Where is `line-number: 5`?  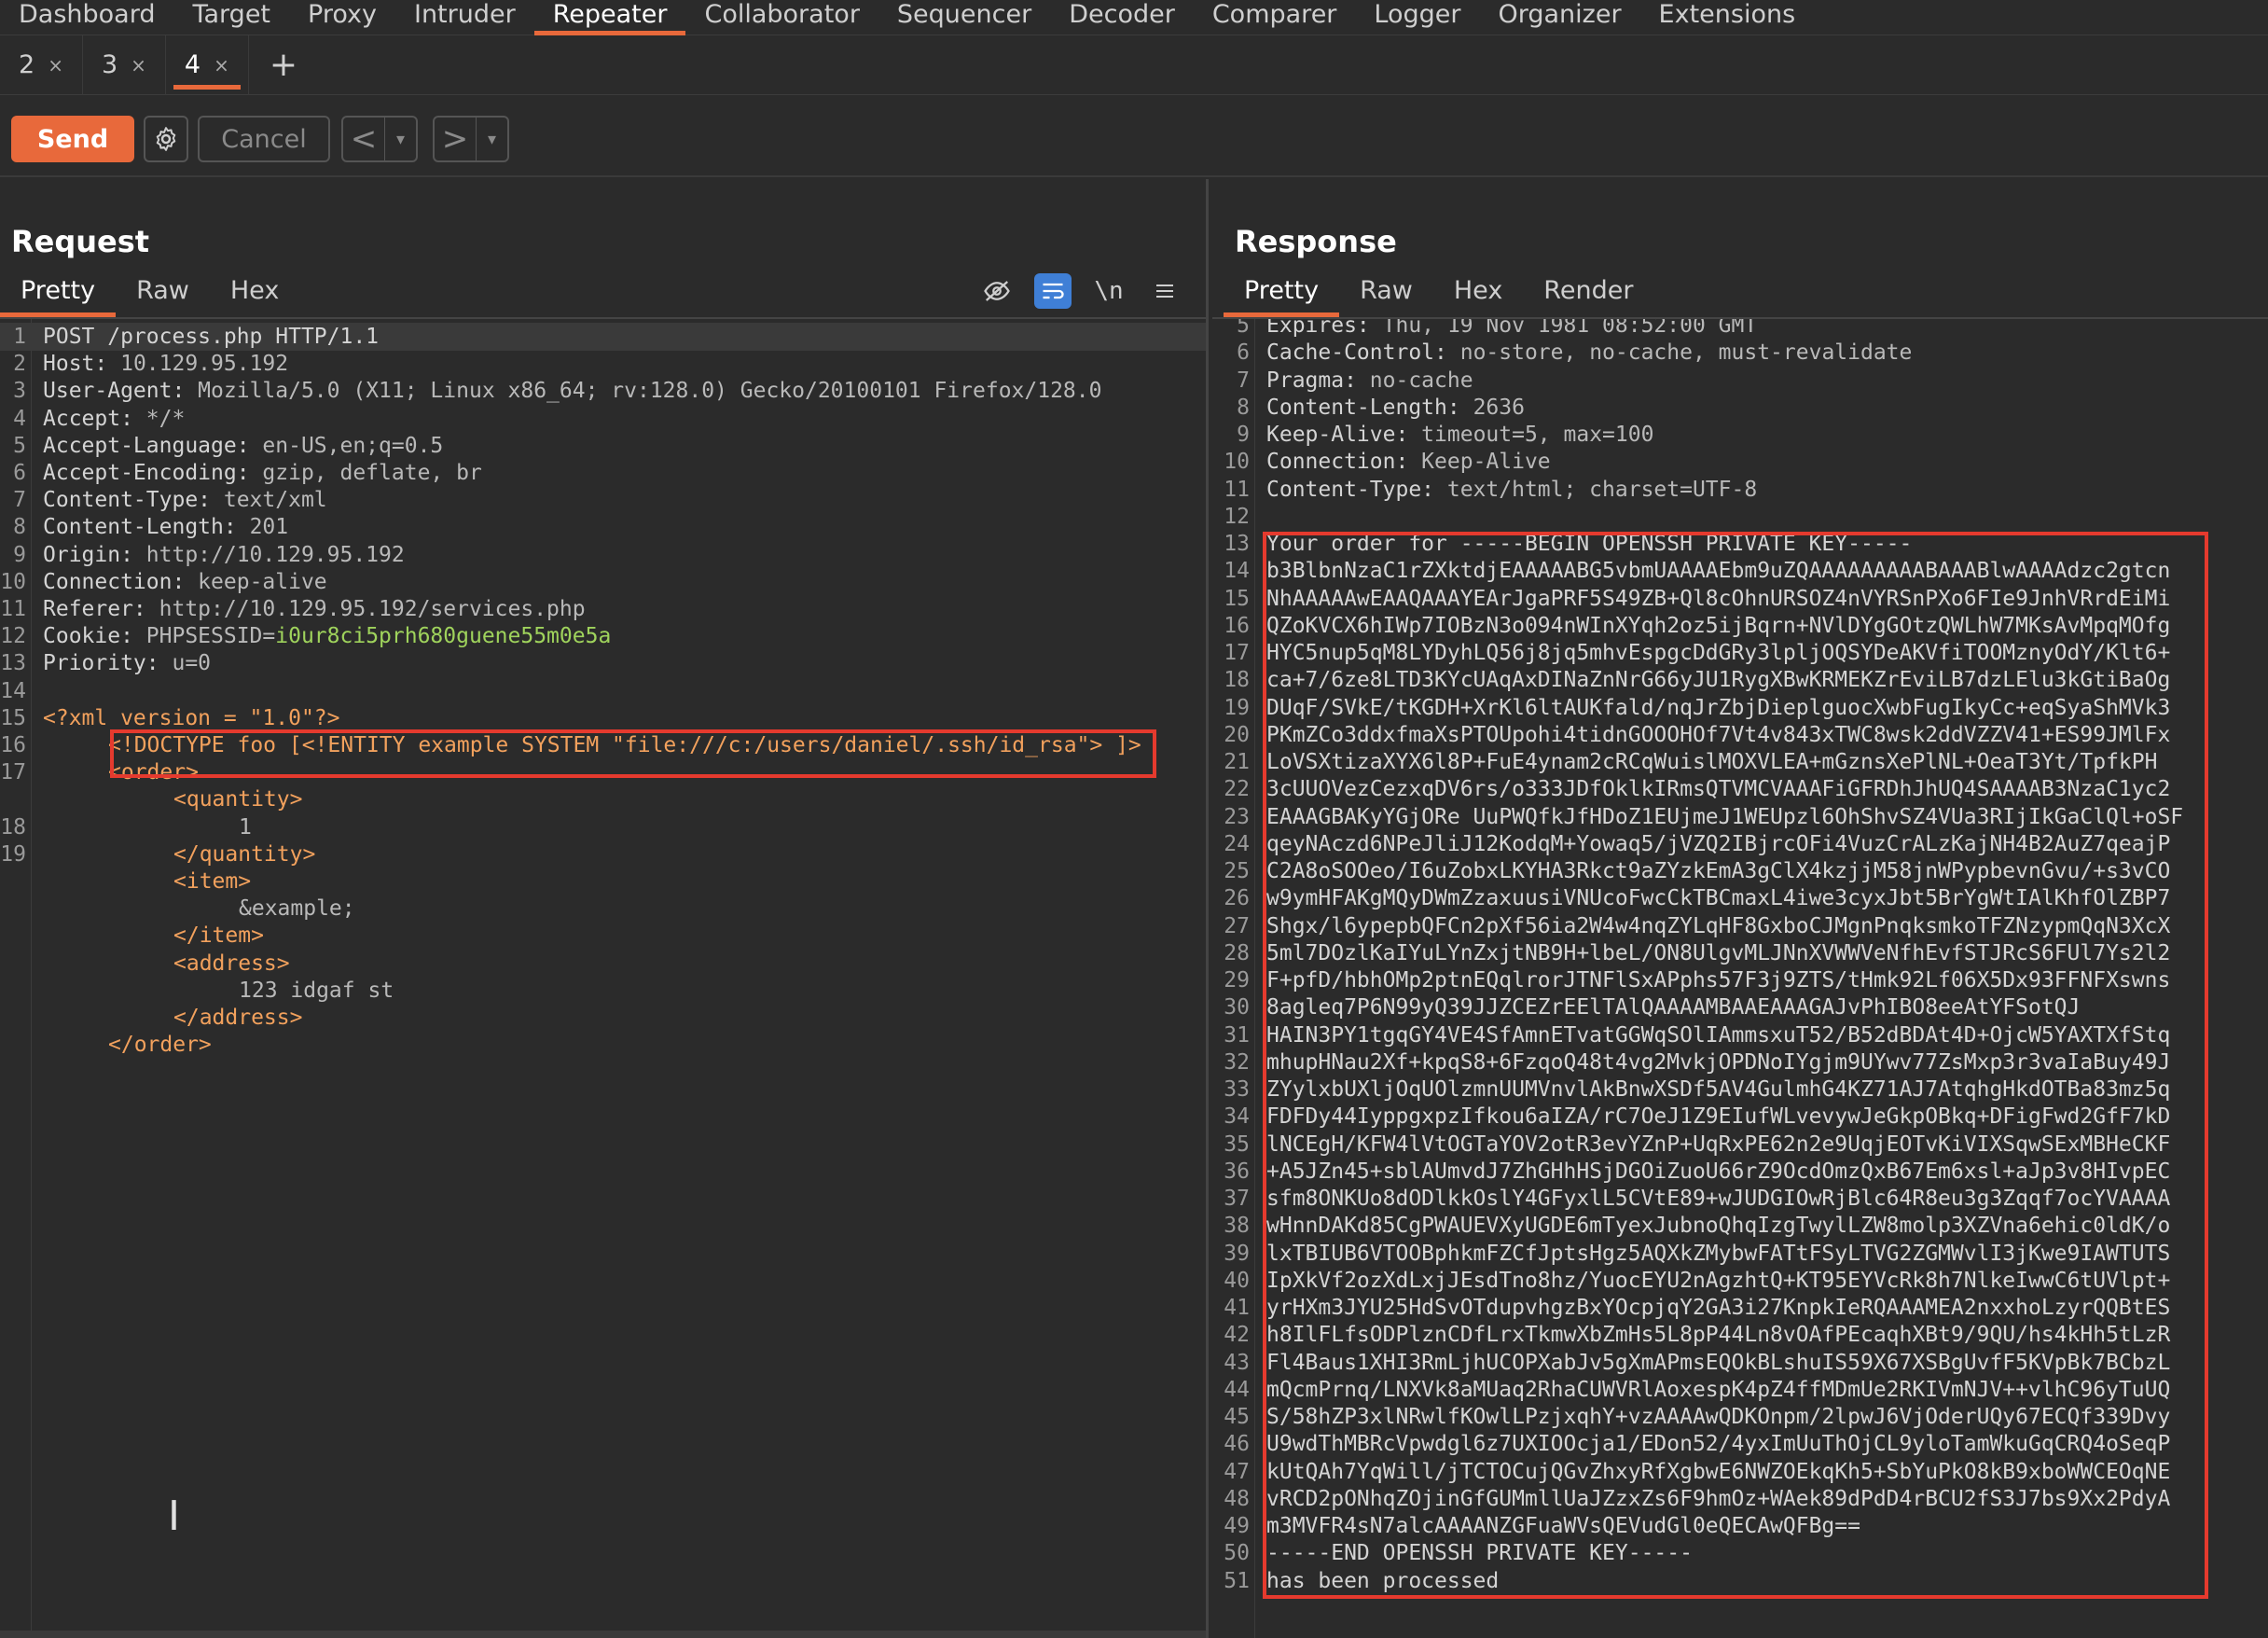
line-number: 5 is located at coordinates (19, 445).